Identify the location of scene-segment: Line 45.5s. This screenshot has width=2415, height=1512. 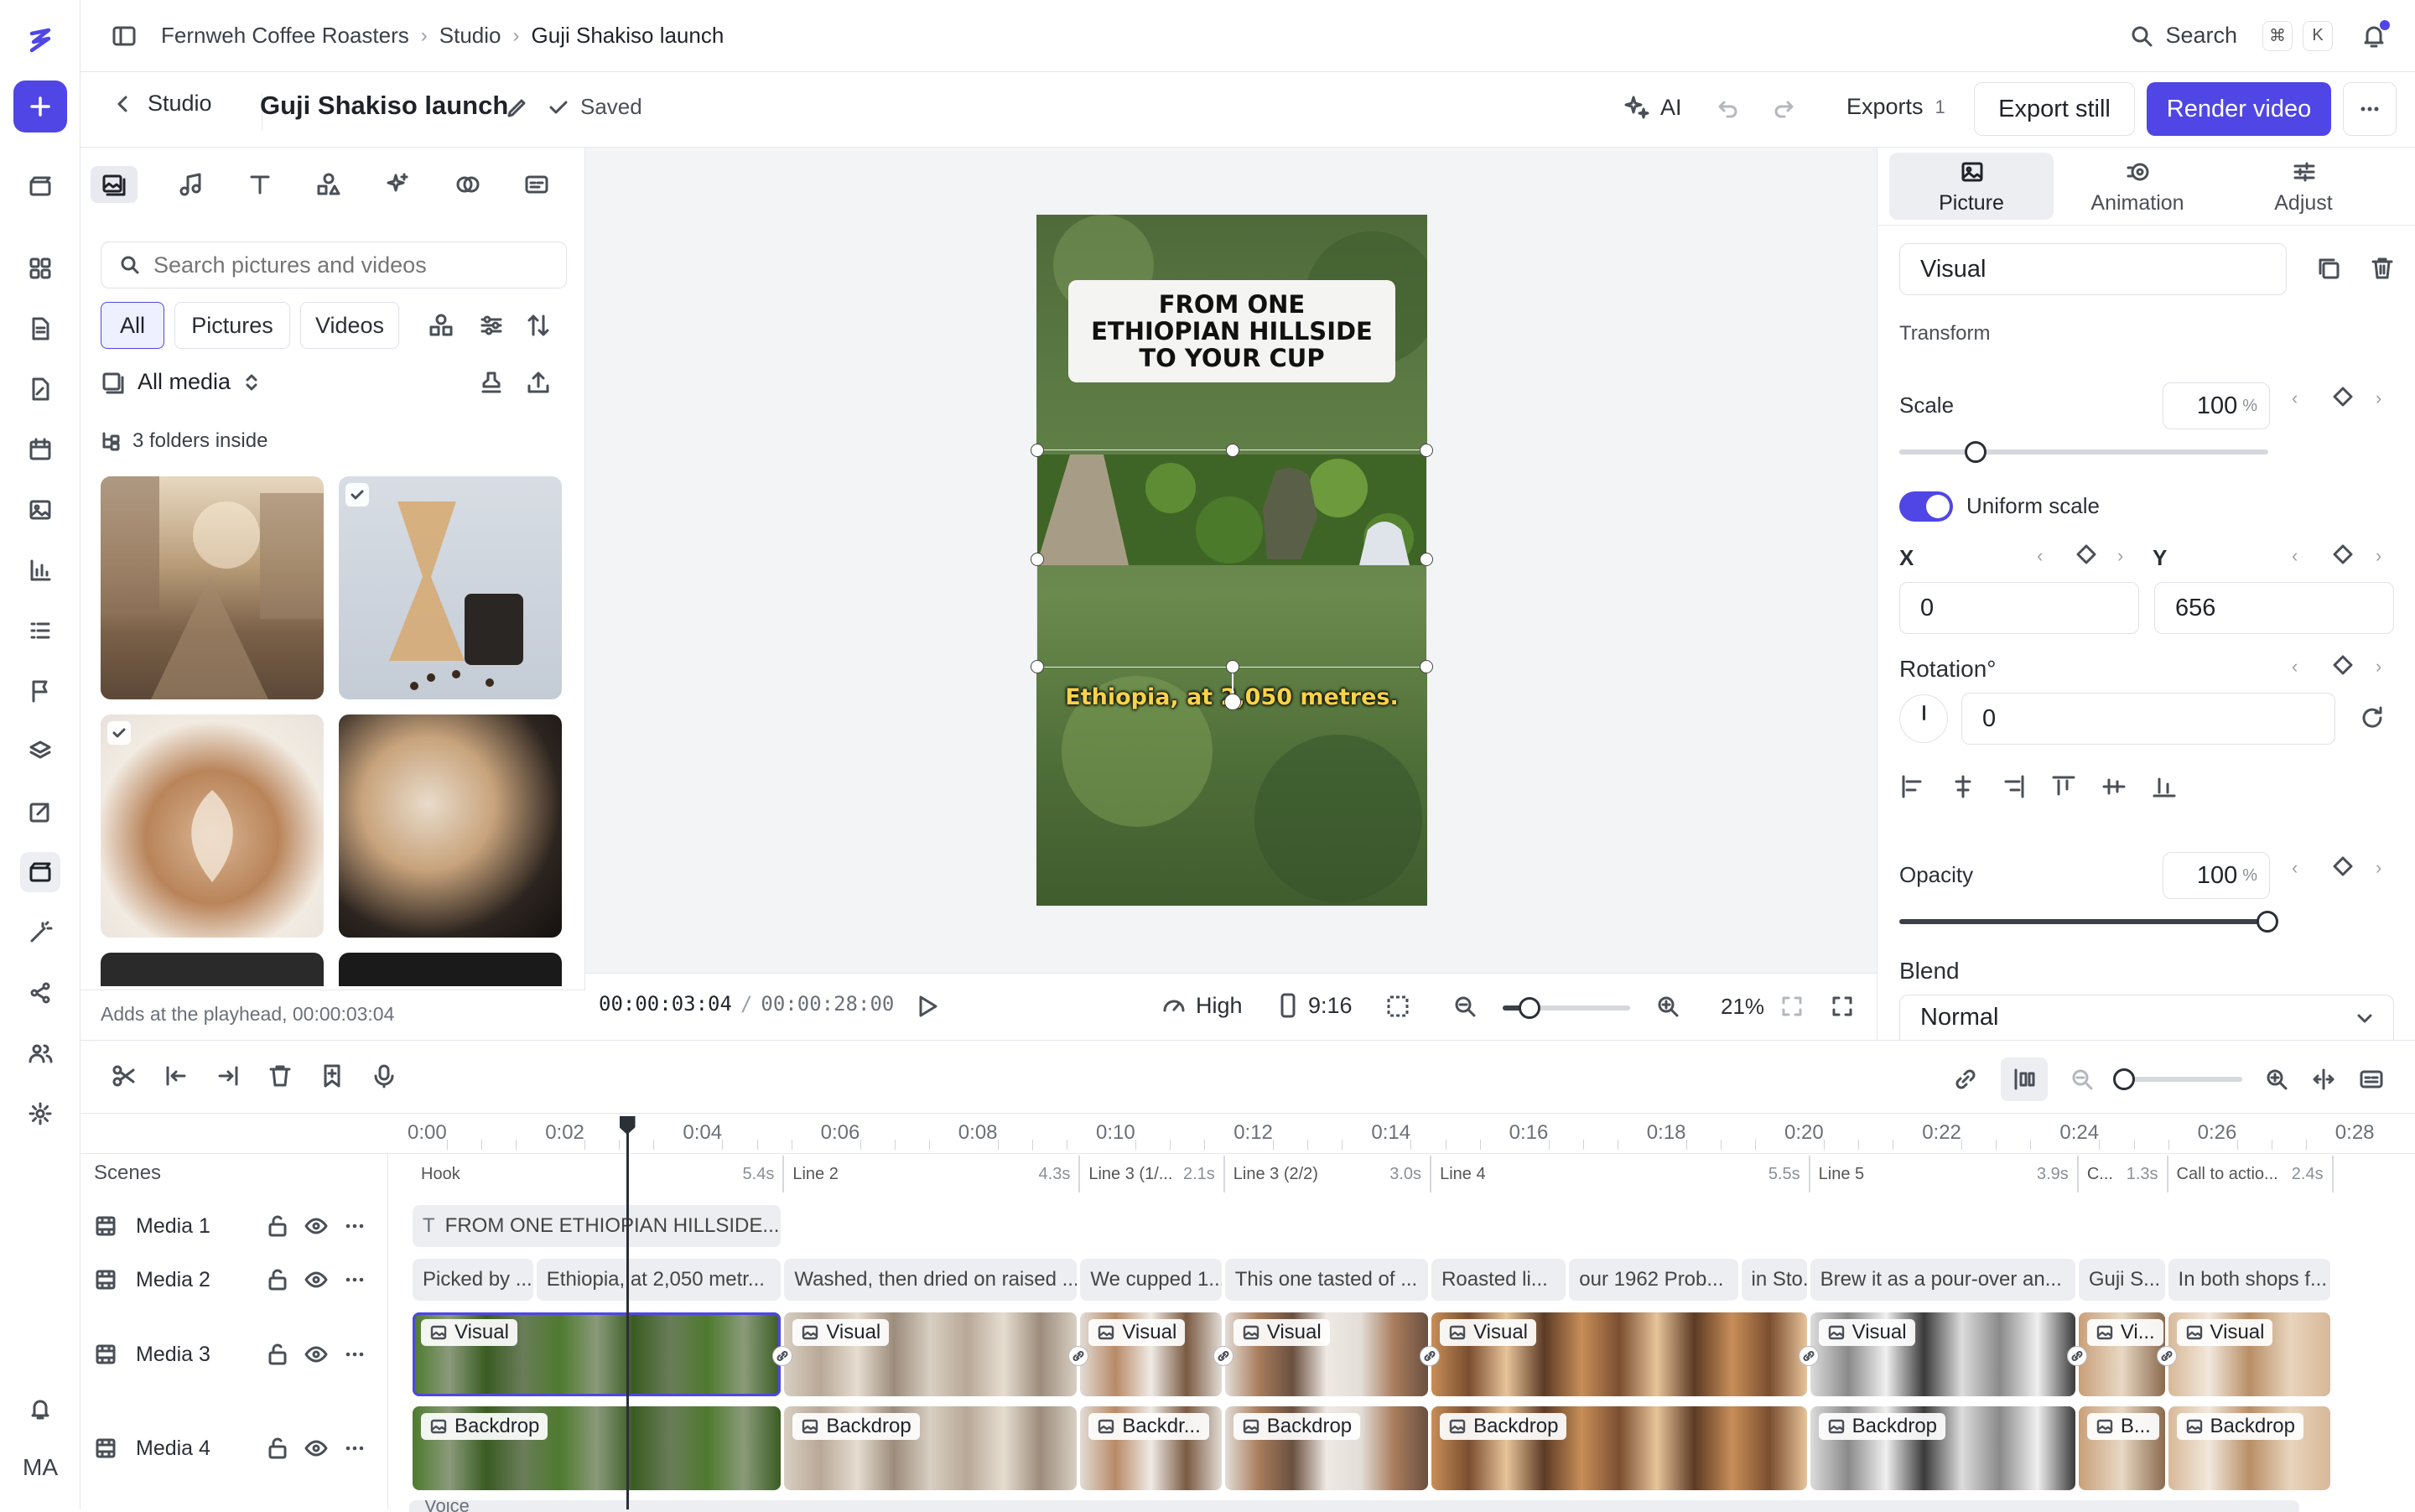
(1620, 1174).